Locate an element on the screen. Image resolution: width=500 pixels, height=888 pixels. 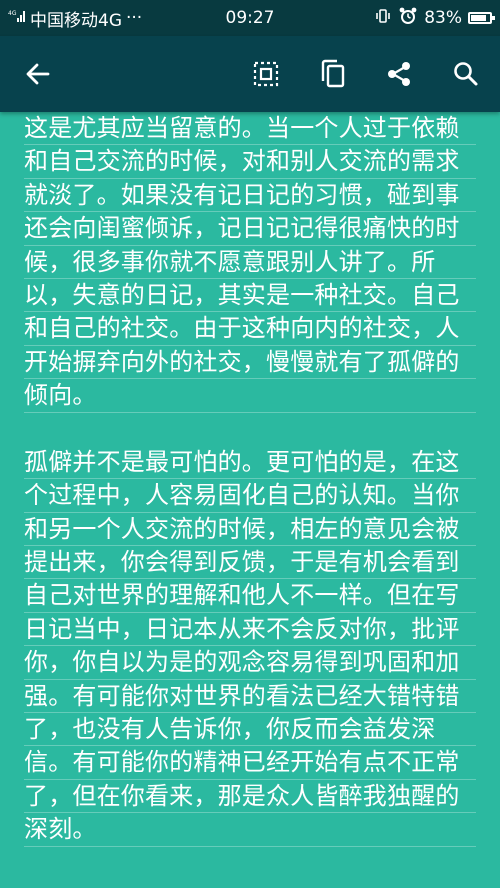
share-button is located at coordinates (399, 74).